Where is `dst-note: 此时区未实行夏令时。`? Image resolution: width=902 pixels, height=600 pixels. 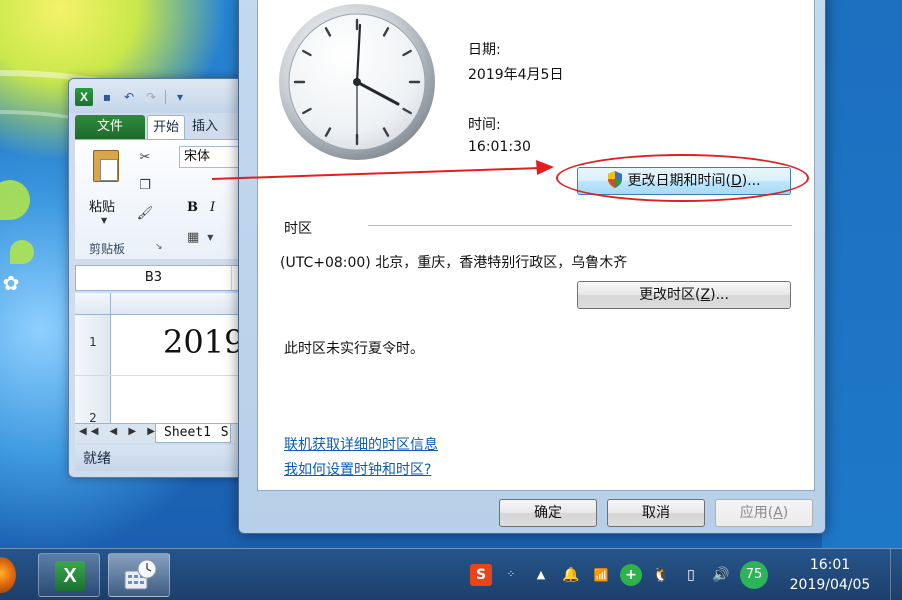
dst-note: 此时区未实行夏令时。 is located at coordinates (354, 349).